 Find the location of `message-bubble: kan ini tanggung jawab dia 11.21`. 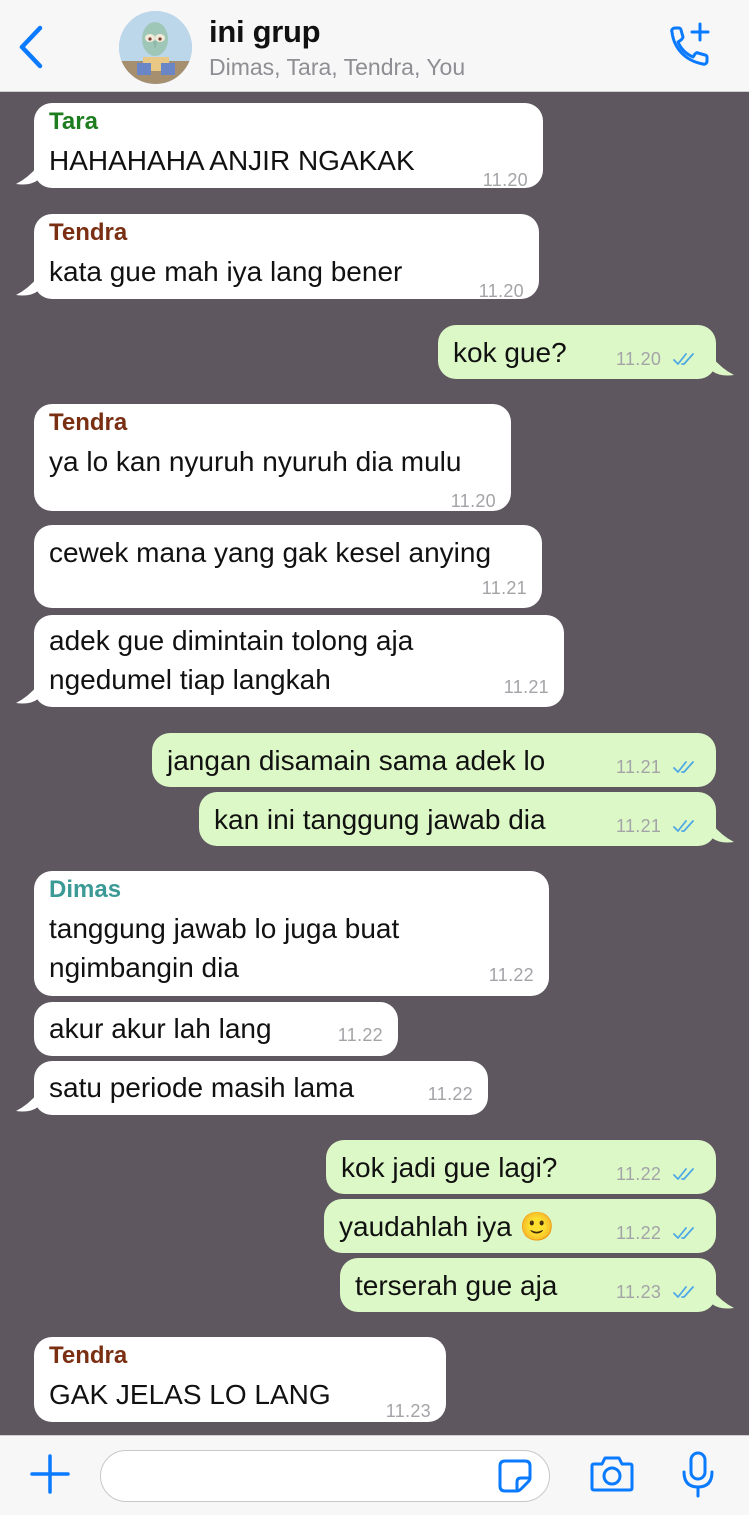

message-bubble: kan ini tanggung jawab dia 11.21 is located at coordinates (457, 819).